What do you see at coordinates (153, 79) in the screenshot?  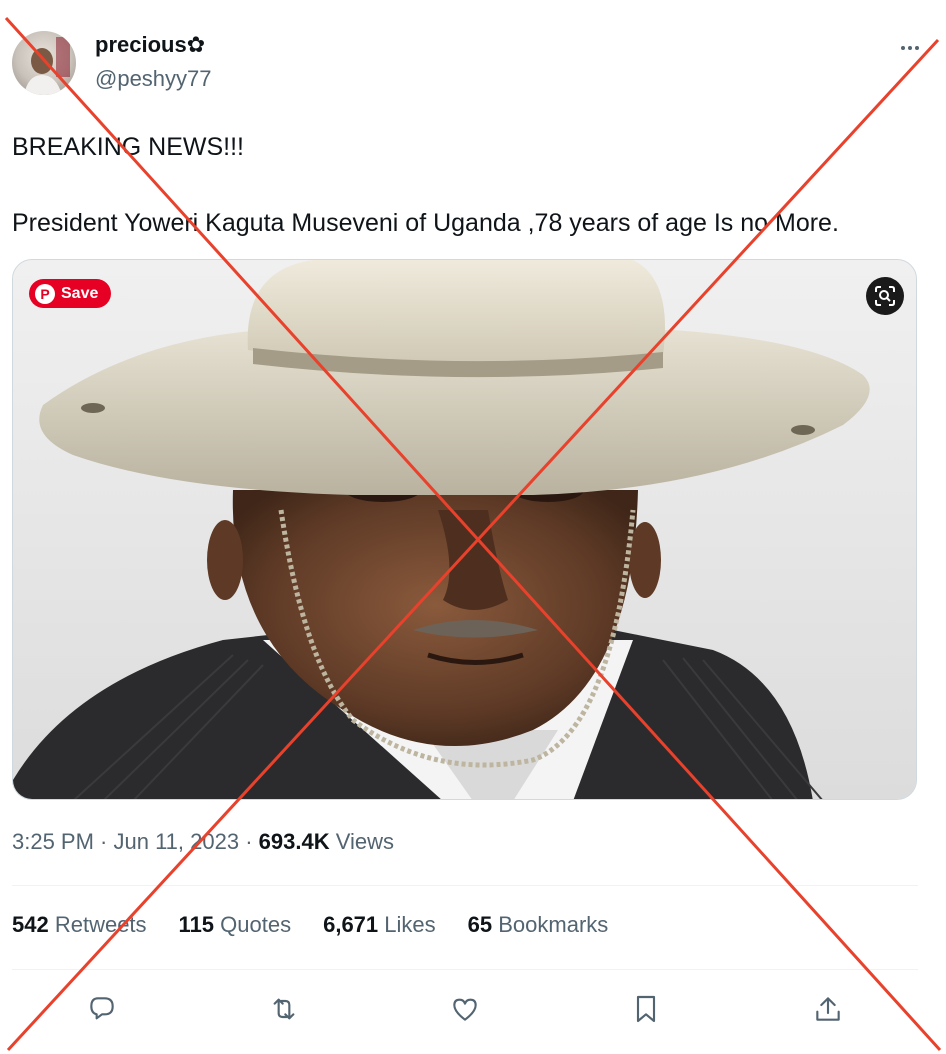 I see `author-handle: @peshyy77` at bounding box center [153, 79].